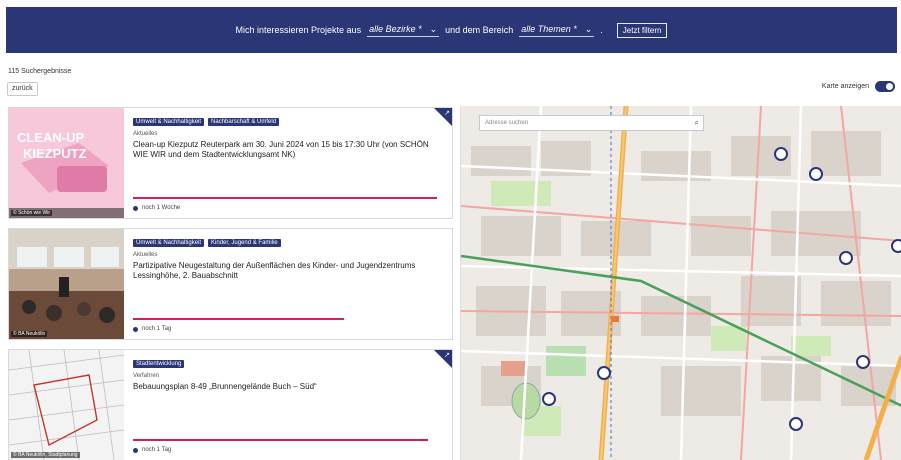 This screenshot has width=901, height=460. Describe the element at coordinates (395, 29) in the screenshot. I see `district-select-value: alle Bezirke *` at that location.